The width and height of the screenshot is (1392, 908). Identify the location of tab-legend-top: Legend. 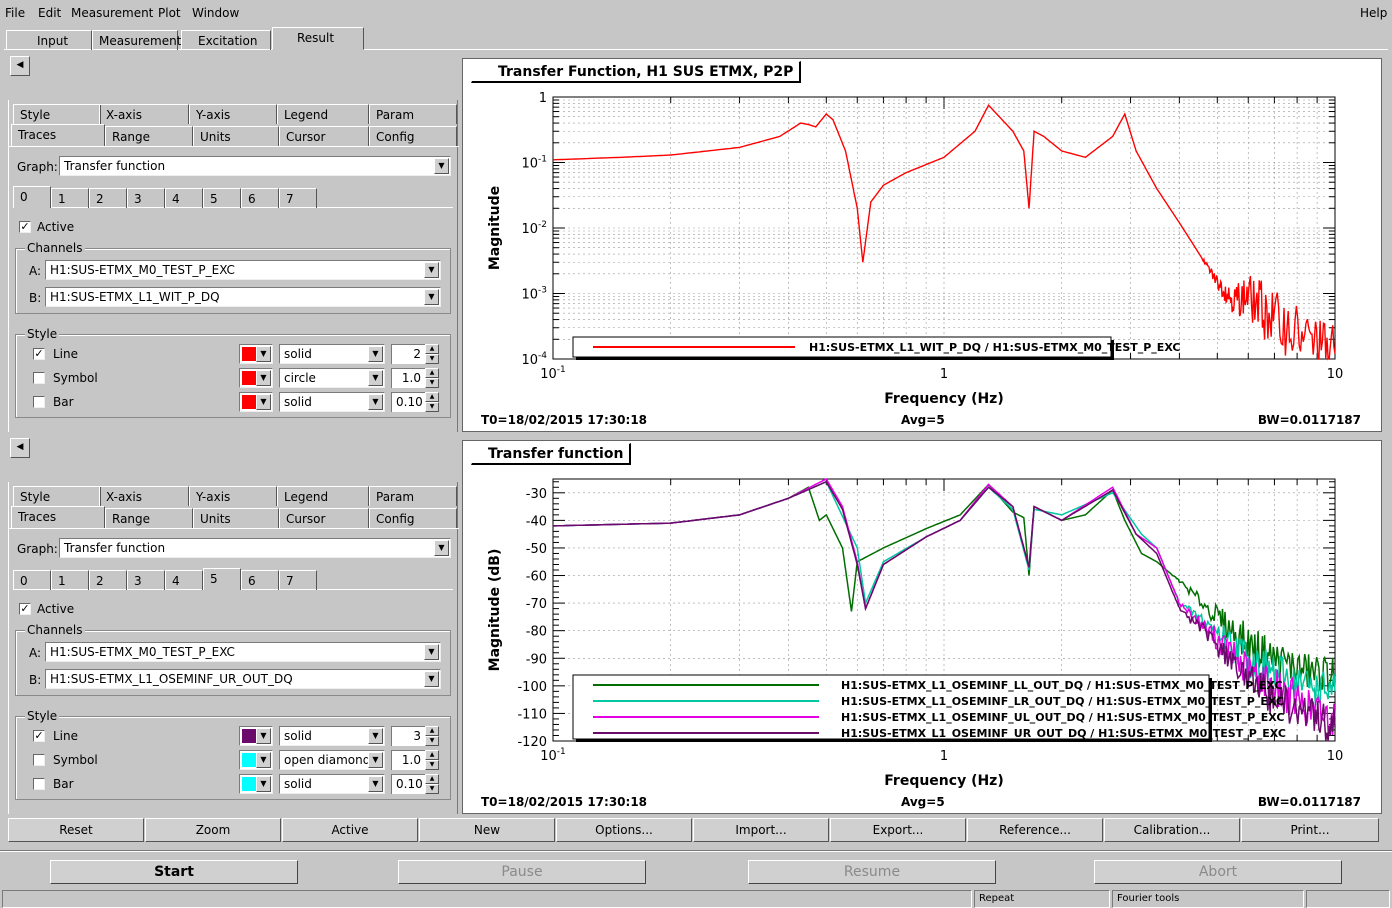
(323, 114).